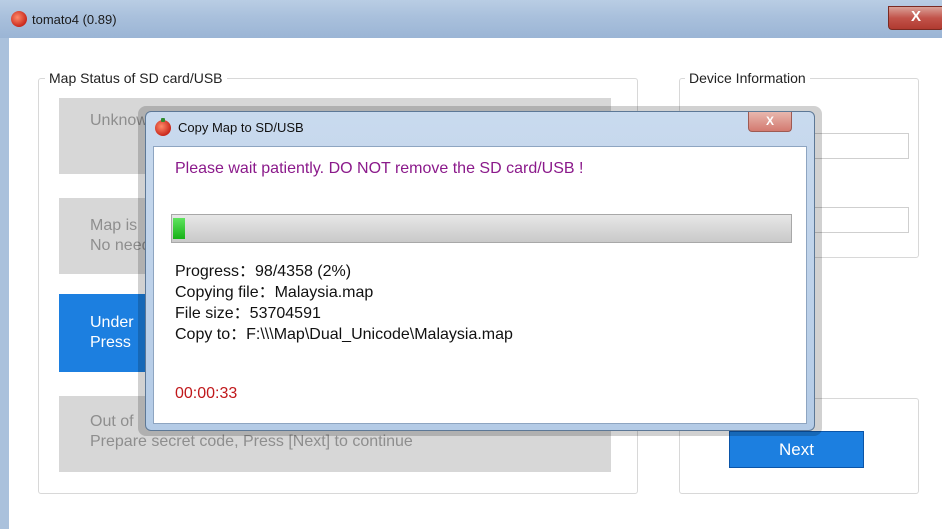 This screenshot has width=942, height=529. I want to click on tomato-dialog-icon, so click(163, 127).